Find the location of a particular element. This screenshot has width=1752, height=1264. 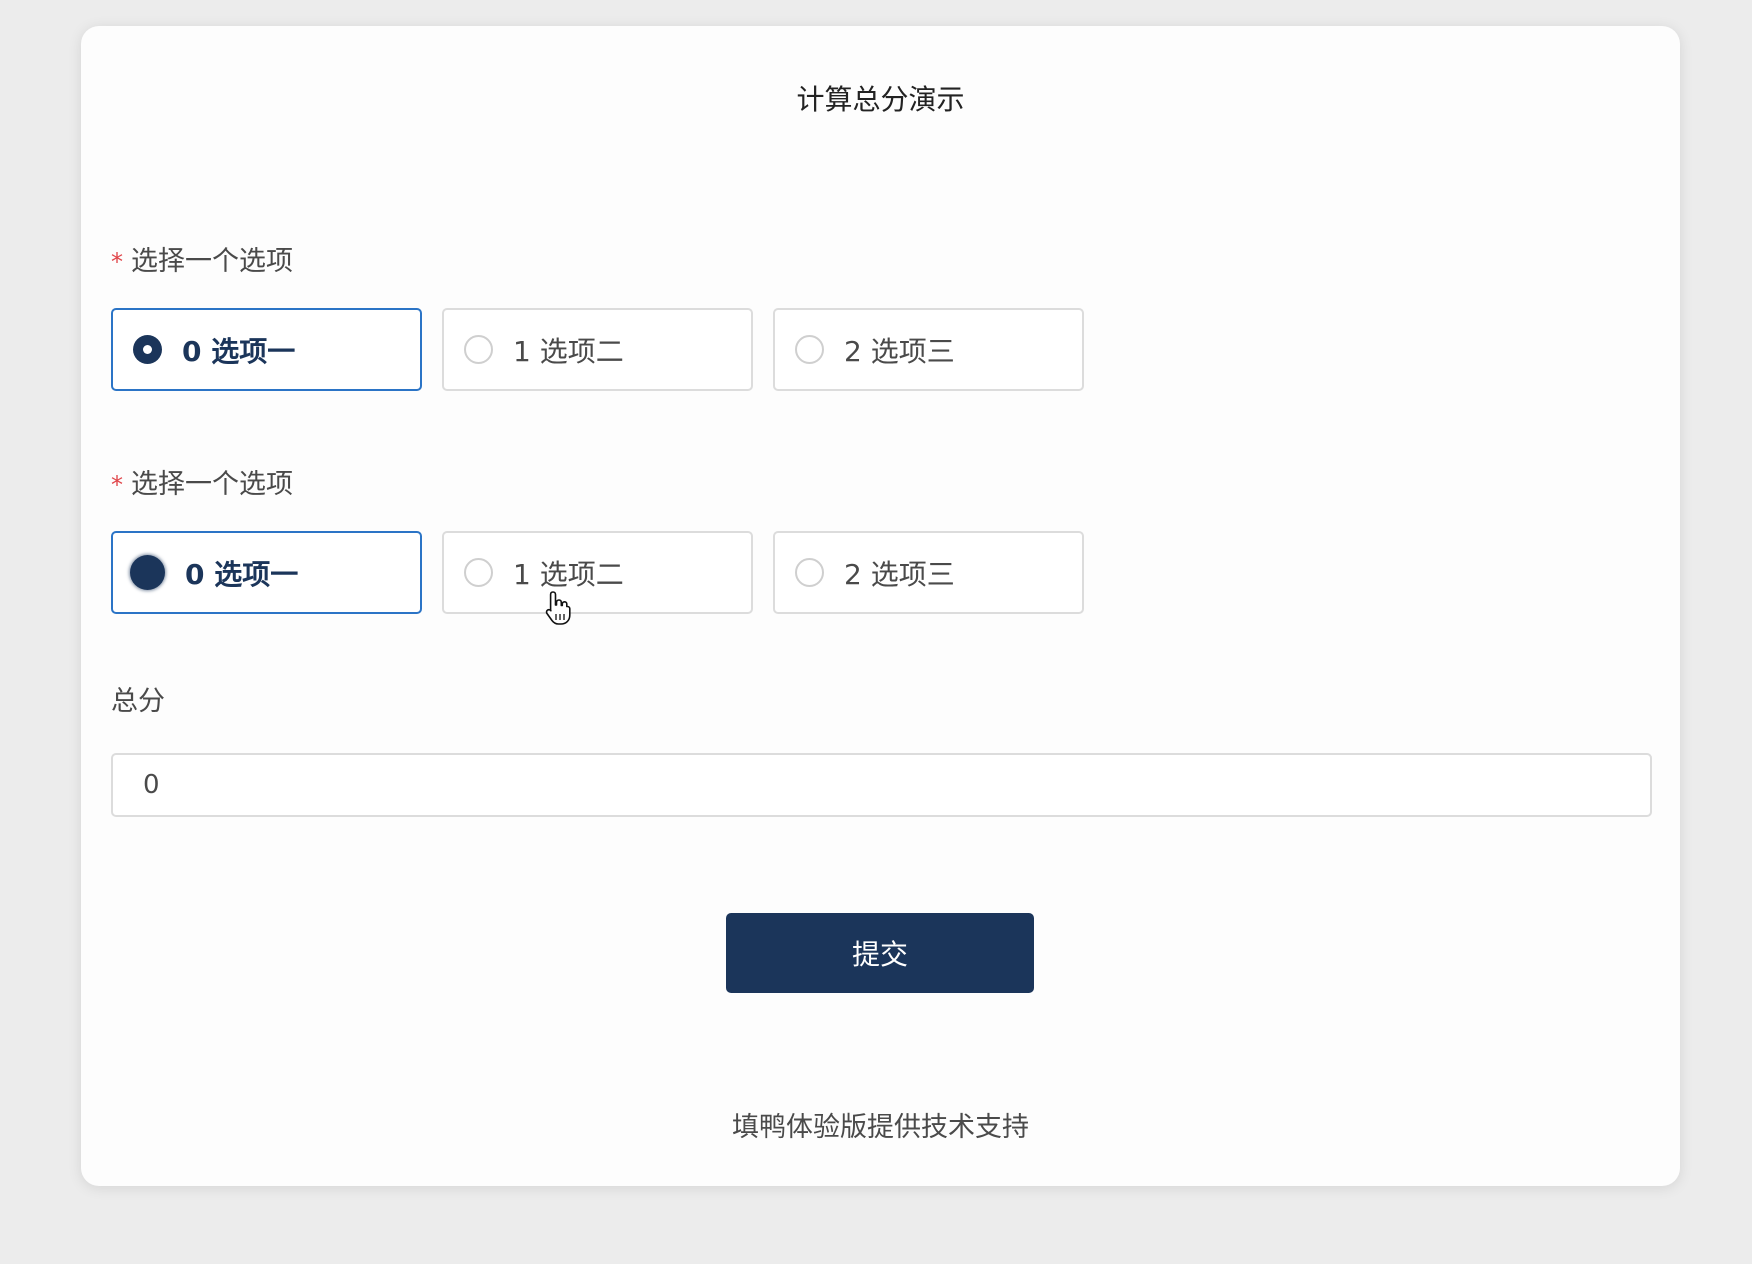

question-1-option-1: 1 选项二 is located at coordinates (597, 349).